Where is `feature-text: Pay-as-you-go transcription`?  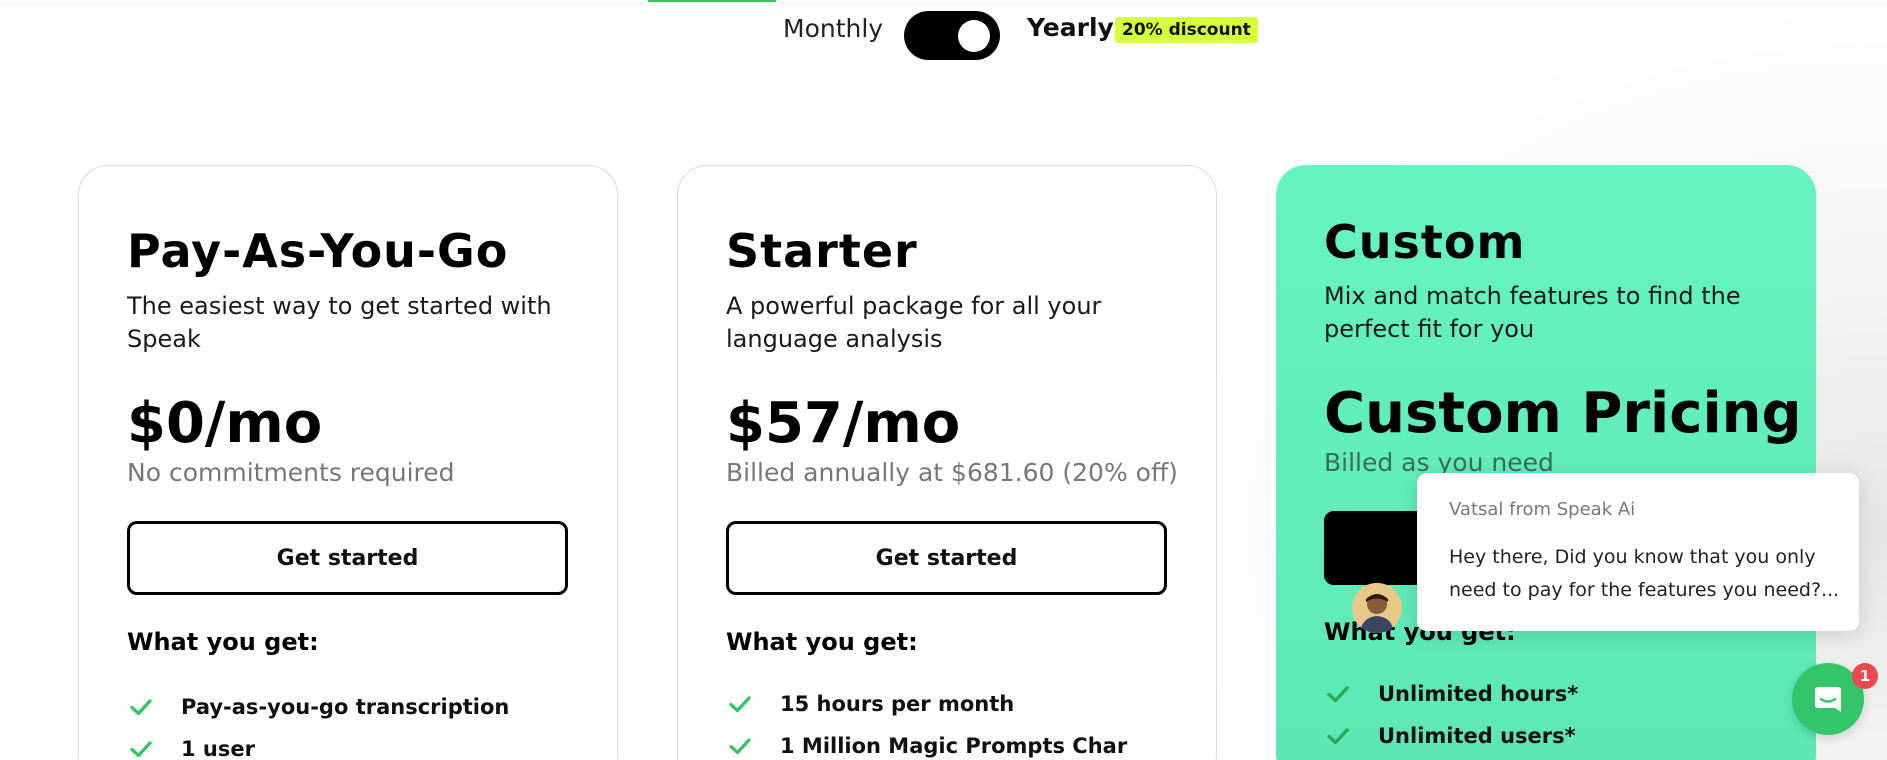
feature-text: Pay-as-you-go transcription is located at coordinates (345, 707).